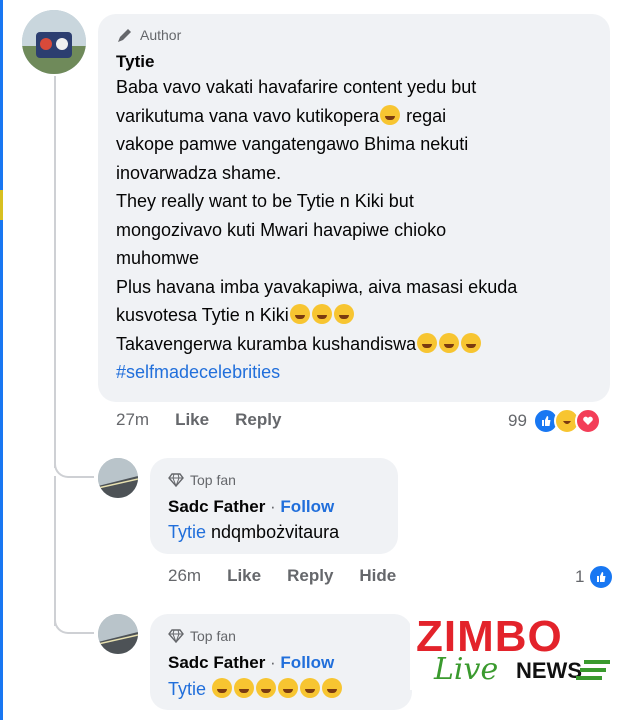 Image resolution: width=633 pixels, height=720 pixels. What do you see at coordinates (466, 669) in the screenshot?
I see `logo-live: Live` at bounding box center [466, 669].